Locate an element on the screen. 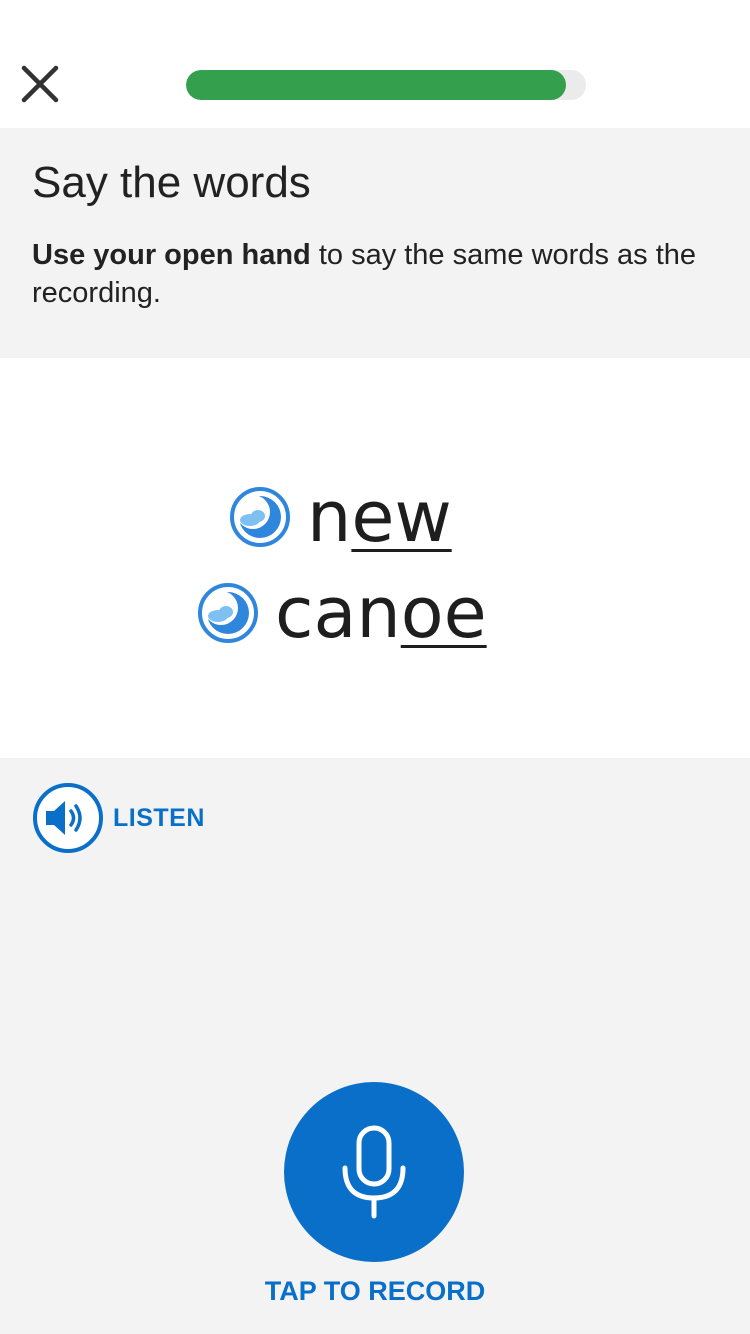 The width and height of the screenshot is (750, 1334). lesson-progress-bar is located at coordinates (386, 85).